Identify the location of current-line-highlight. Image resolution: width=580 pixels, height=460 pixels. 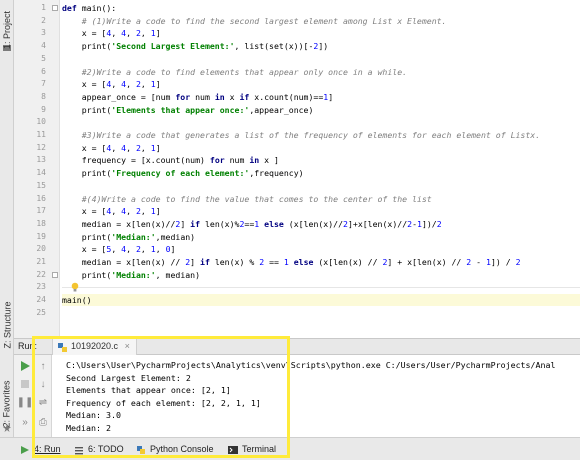
(321, 300).